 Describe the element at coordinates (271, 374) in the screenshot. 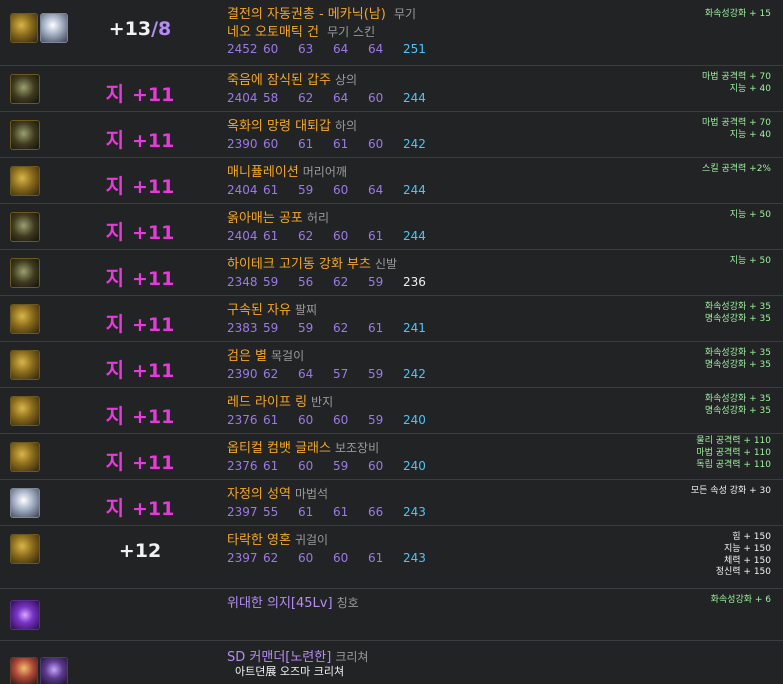

I see `stat-1: 62` at that location.